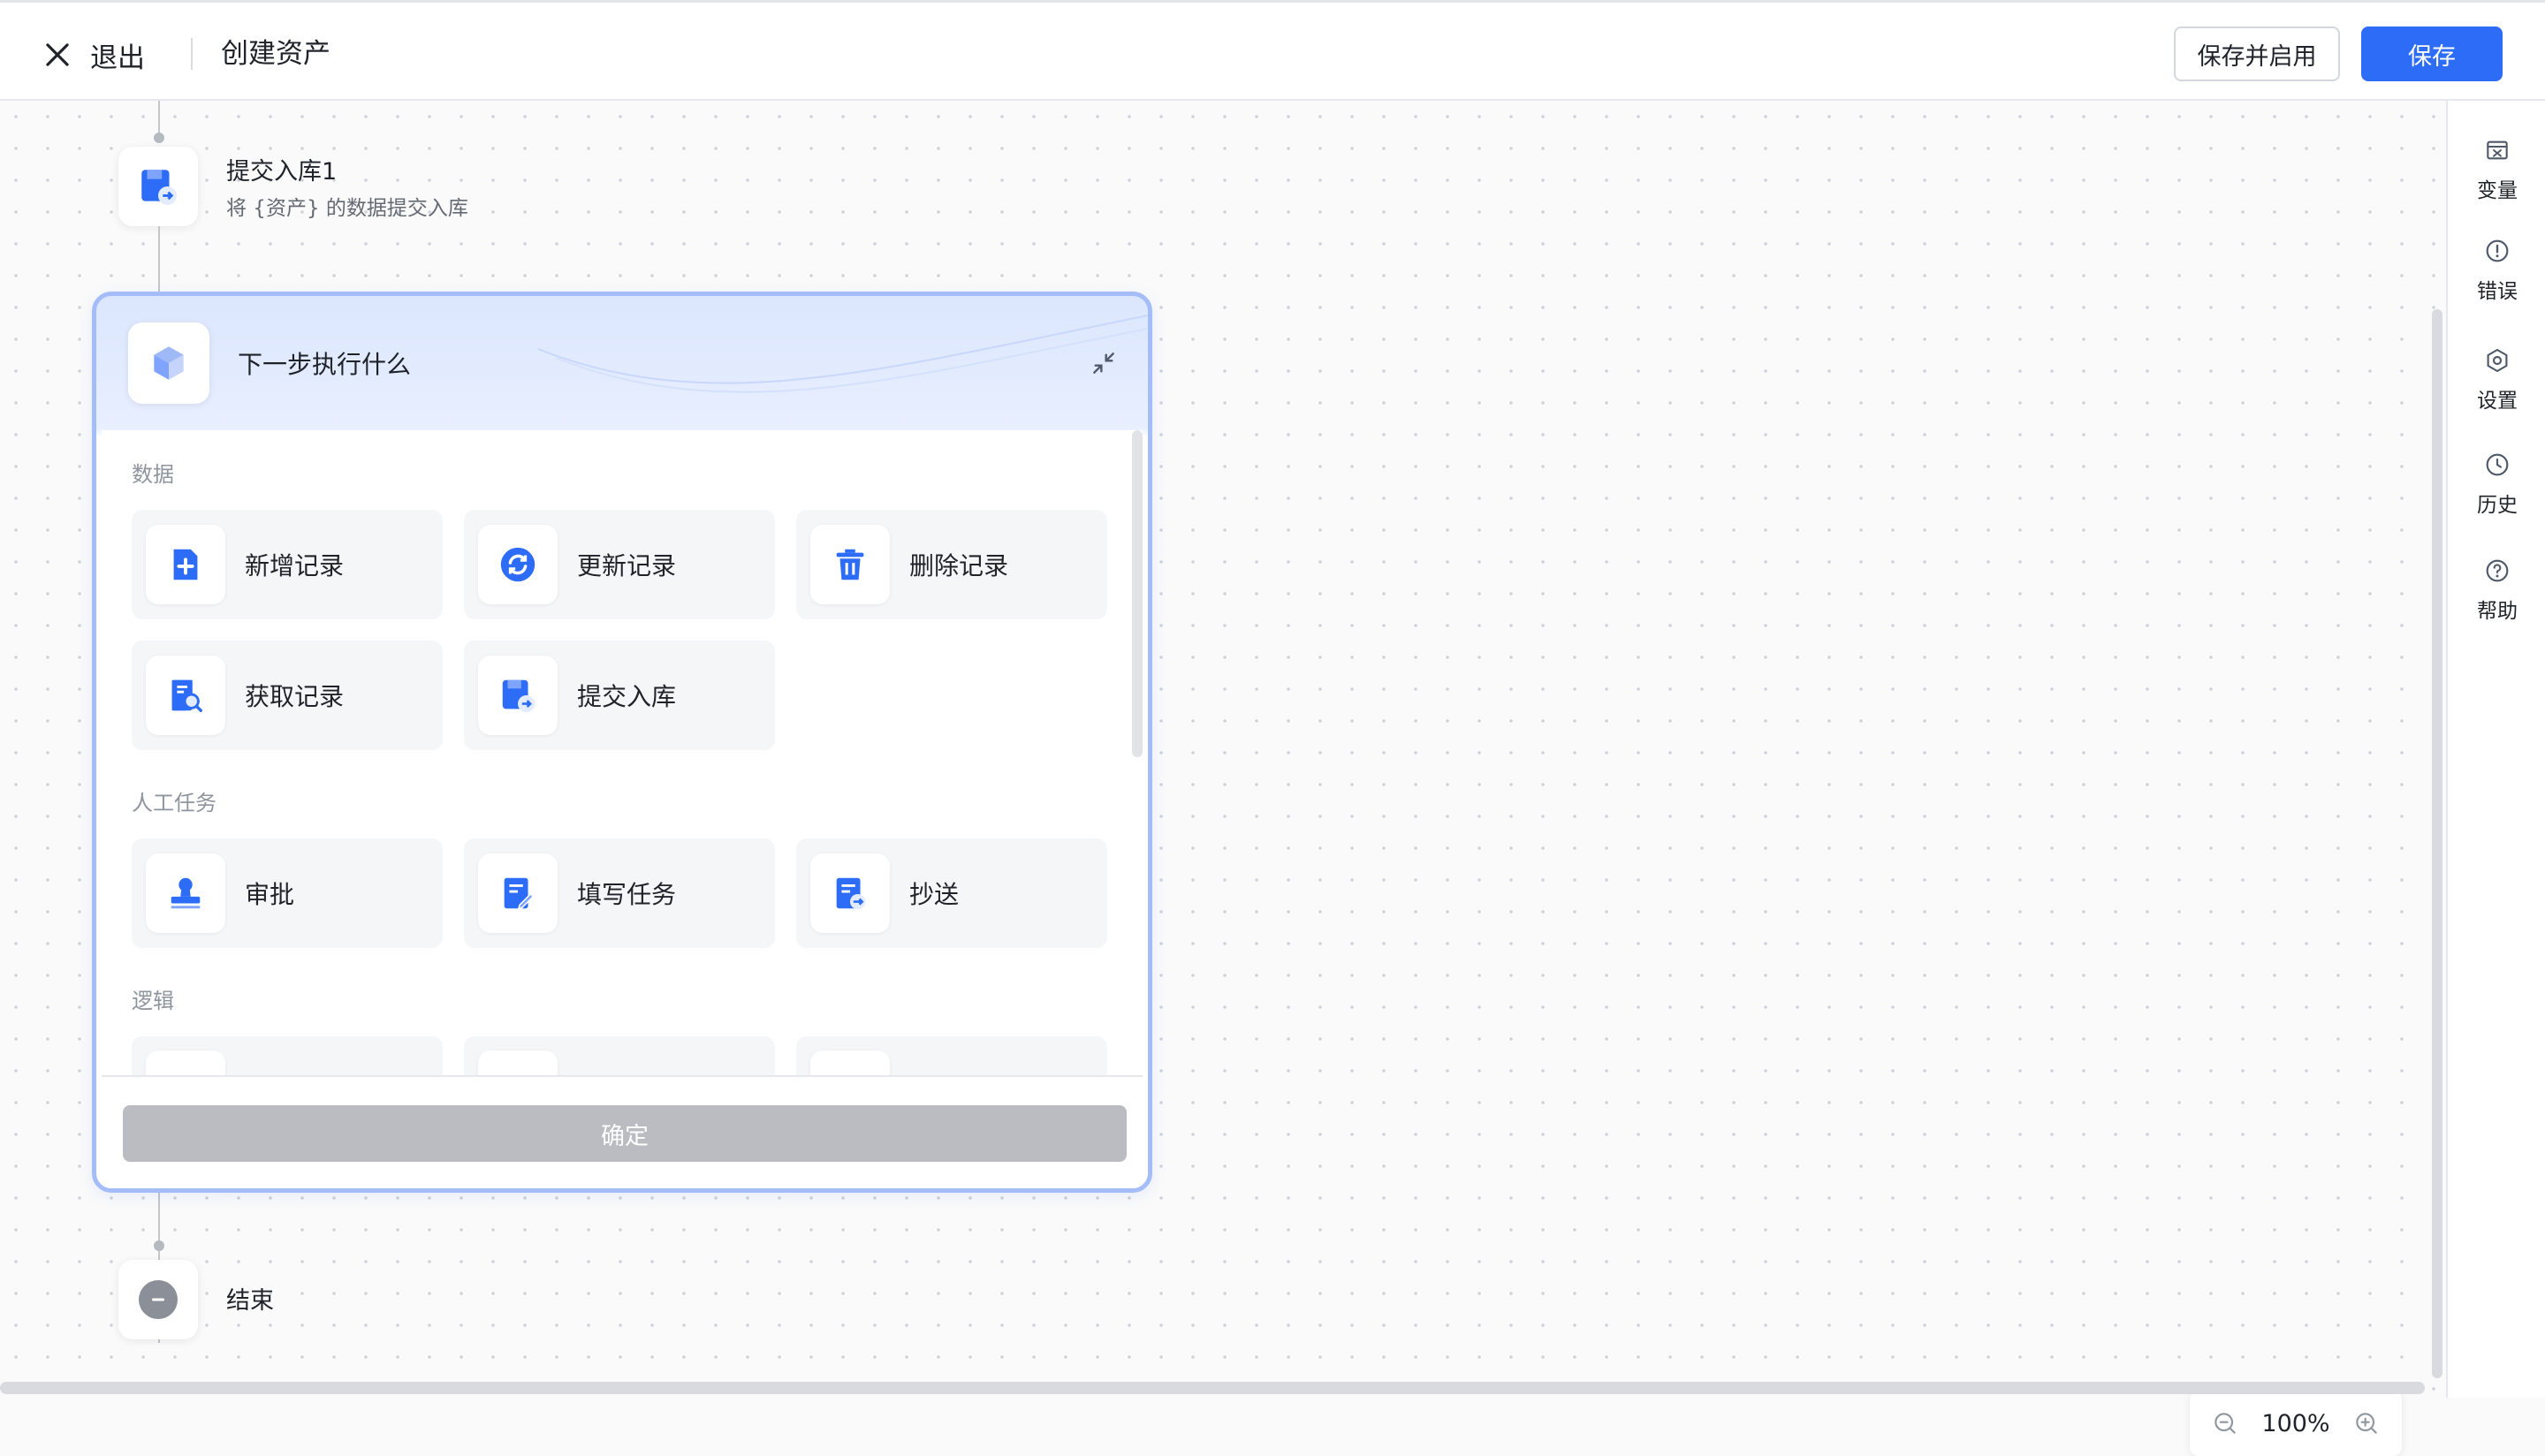 The height and width of the screenshot is (1456, 2545). I want to click on action-add-record: 新增记录, so click(287, 564).